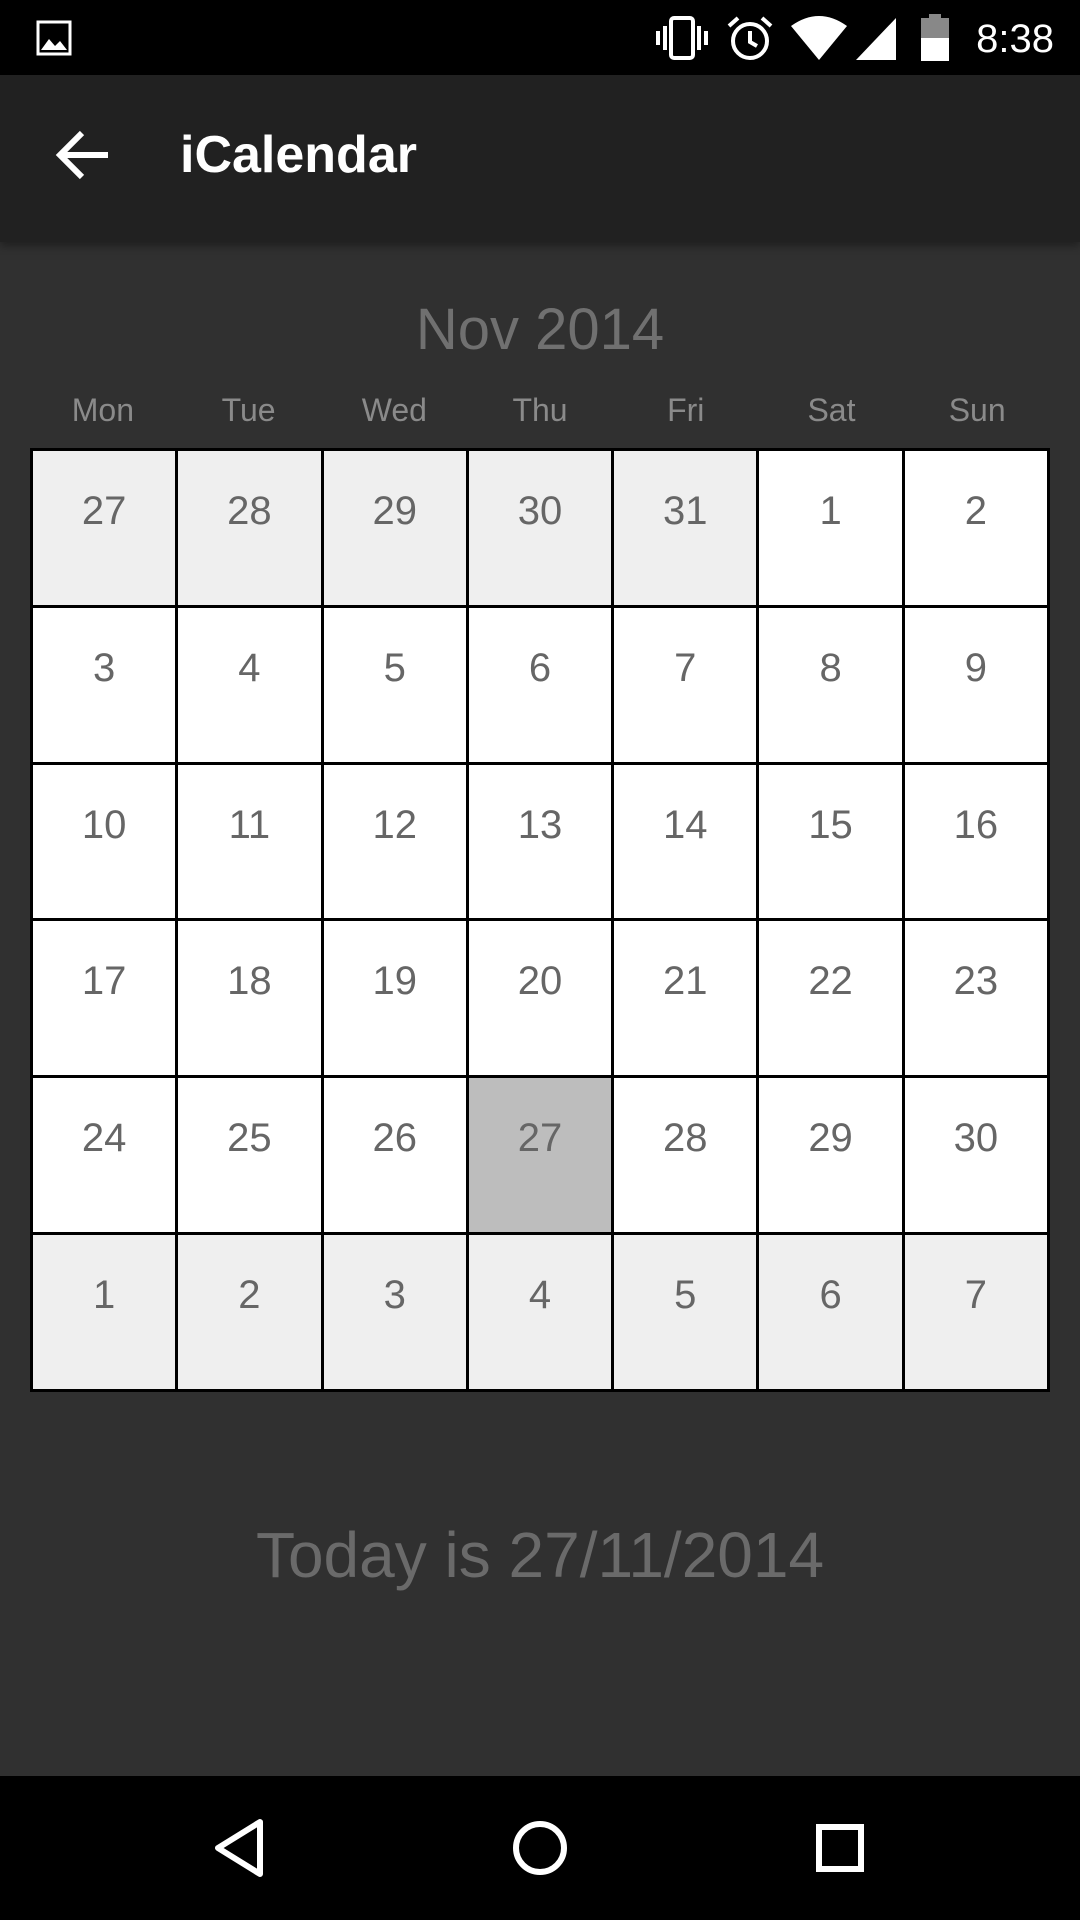 Image resolution: width=1080 pixels, height=1920 pixels. What do you see at coordinates (976, 824) in the screenshot?
I see `day-number: 16` at bounding box center [976, 824].